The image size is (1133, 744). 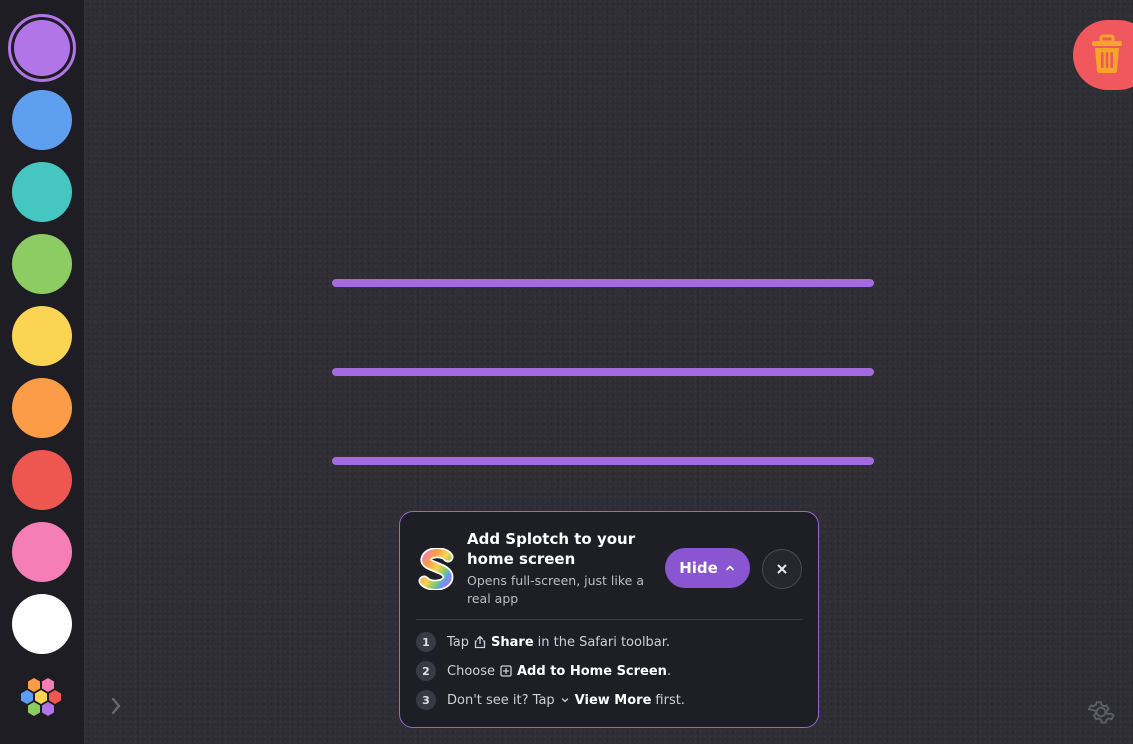 I want to click on color-swatch-blue, so click(x=42, y=120).